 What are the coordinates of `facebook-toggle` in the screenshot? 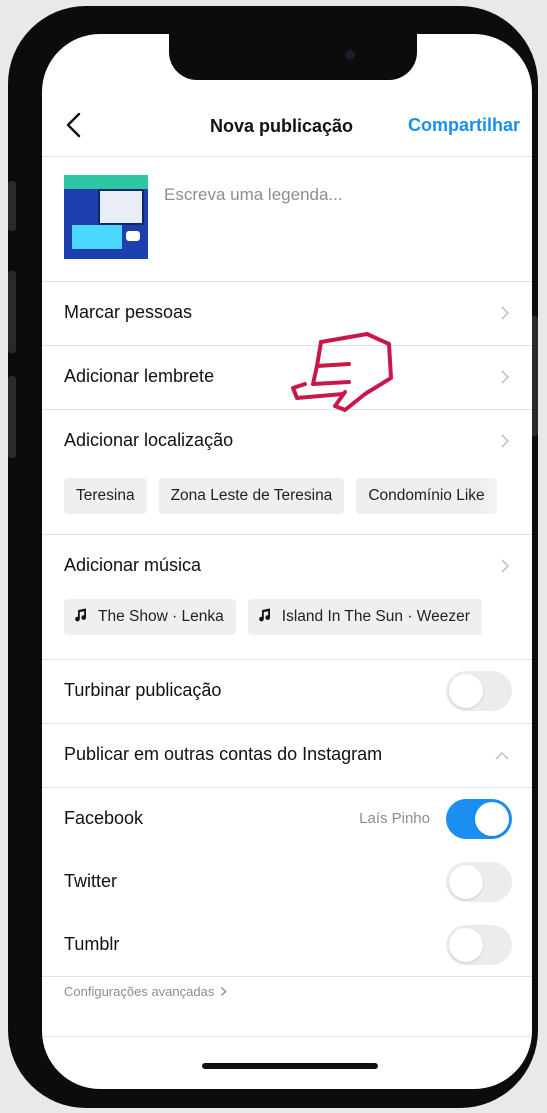 It's located at (479, 819).